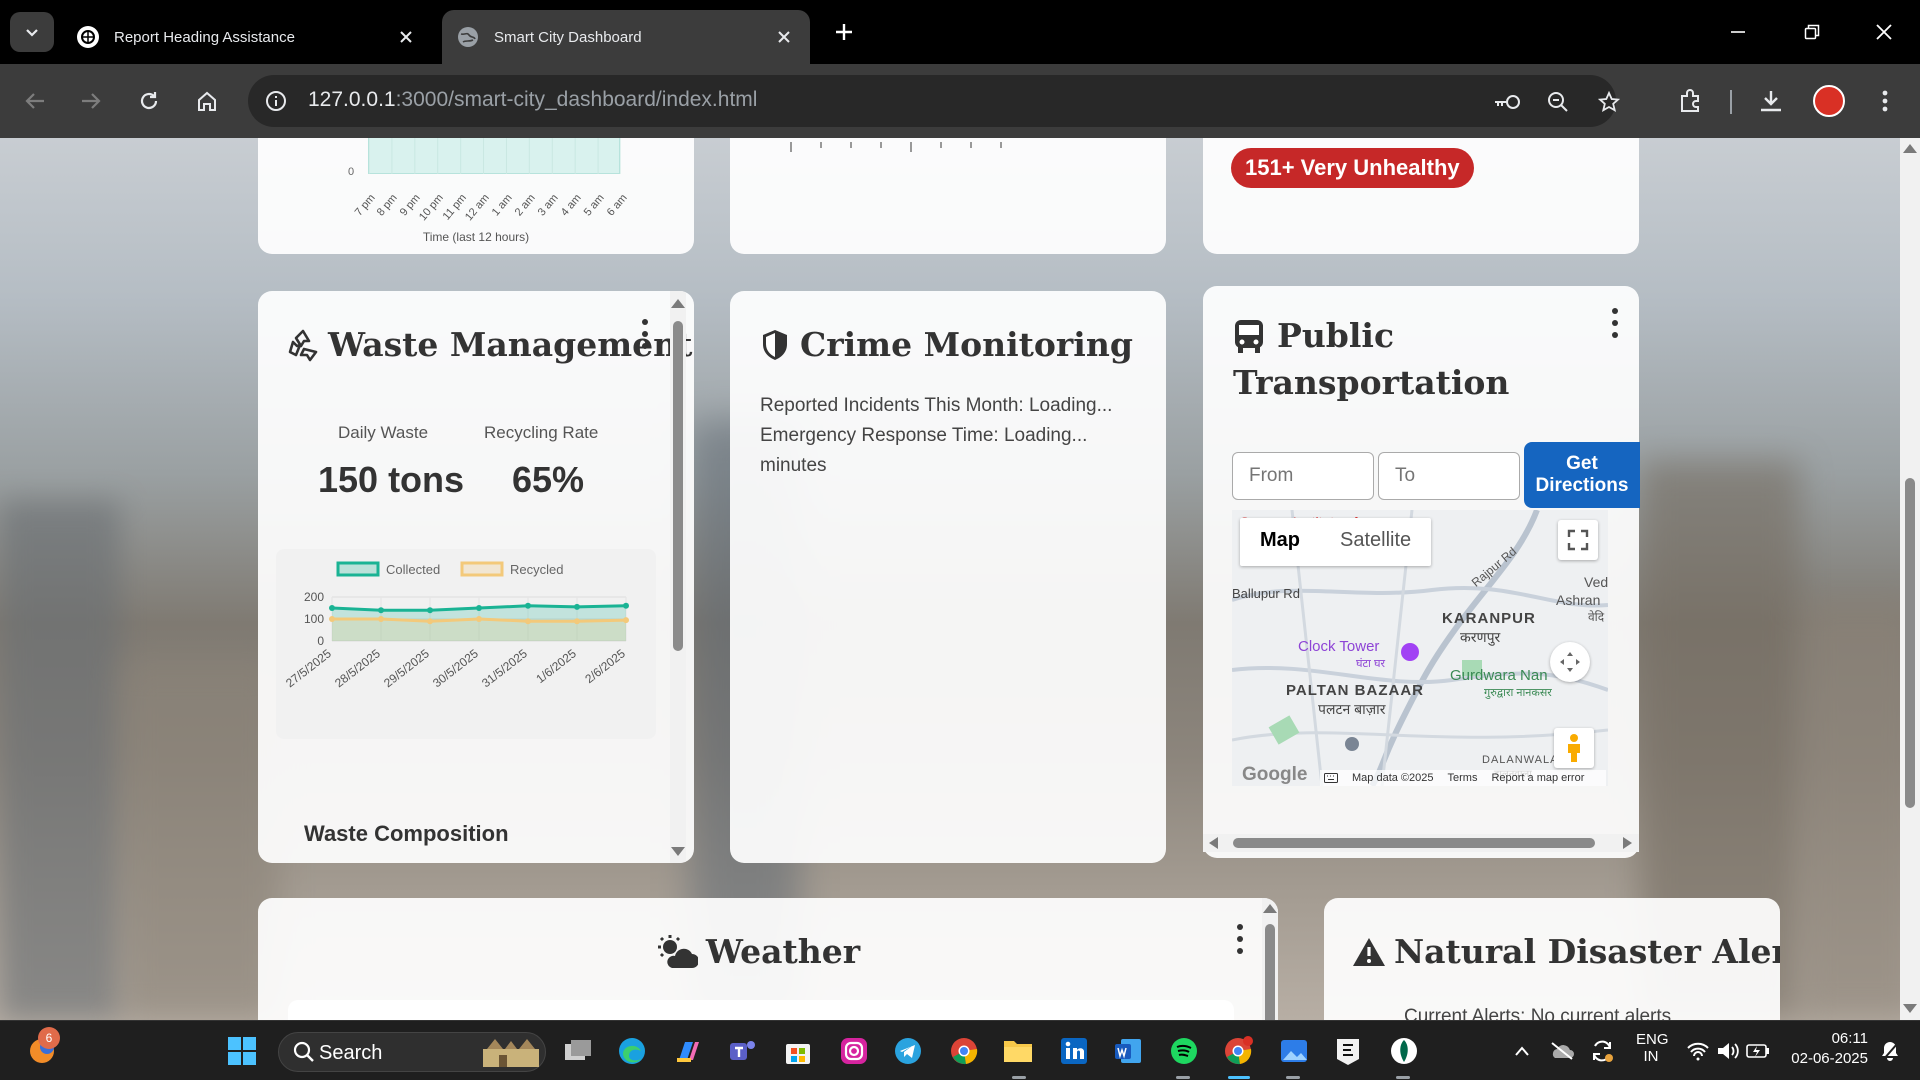 This screenshot has width=1920, height=1080. What do you see at coordinates (1627, 843) in the screenshot?
I see `scroll-right-icon` at bounding box center [1627, 843].